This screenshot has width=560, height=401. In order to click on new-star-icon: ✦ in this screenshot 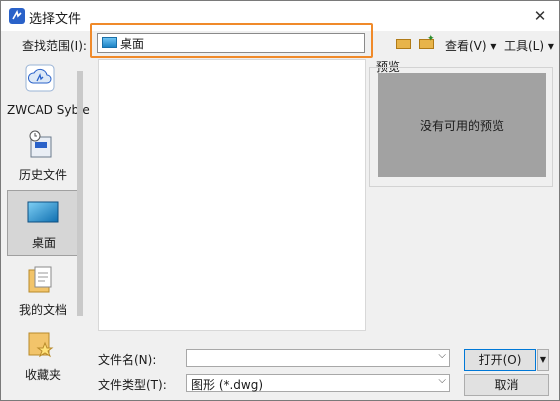, I will do `click(431, 39)`.